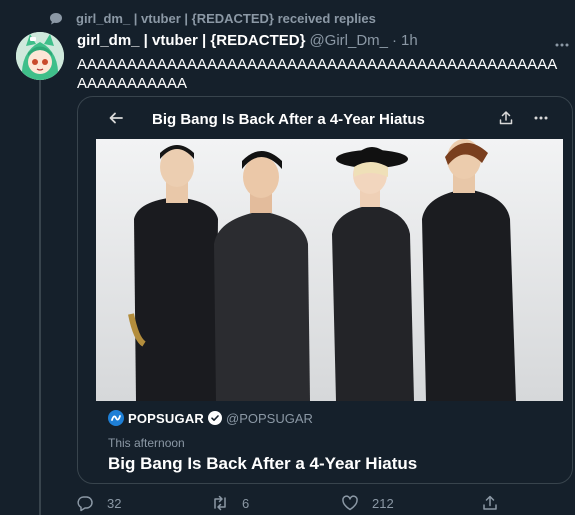  I want to click on retweet-count: 6, so click(246, 503).